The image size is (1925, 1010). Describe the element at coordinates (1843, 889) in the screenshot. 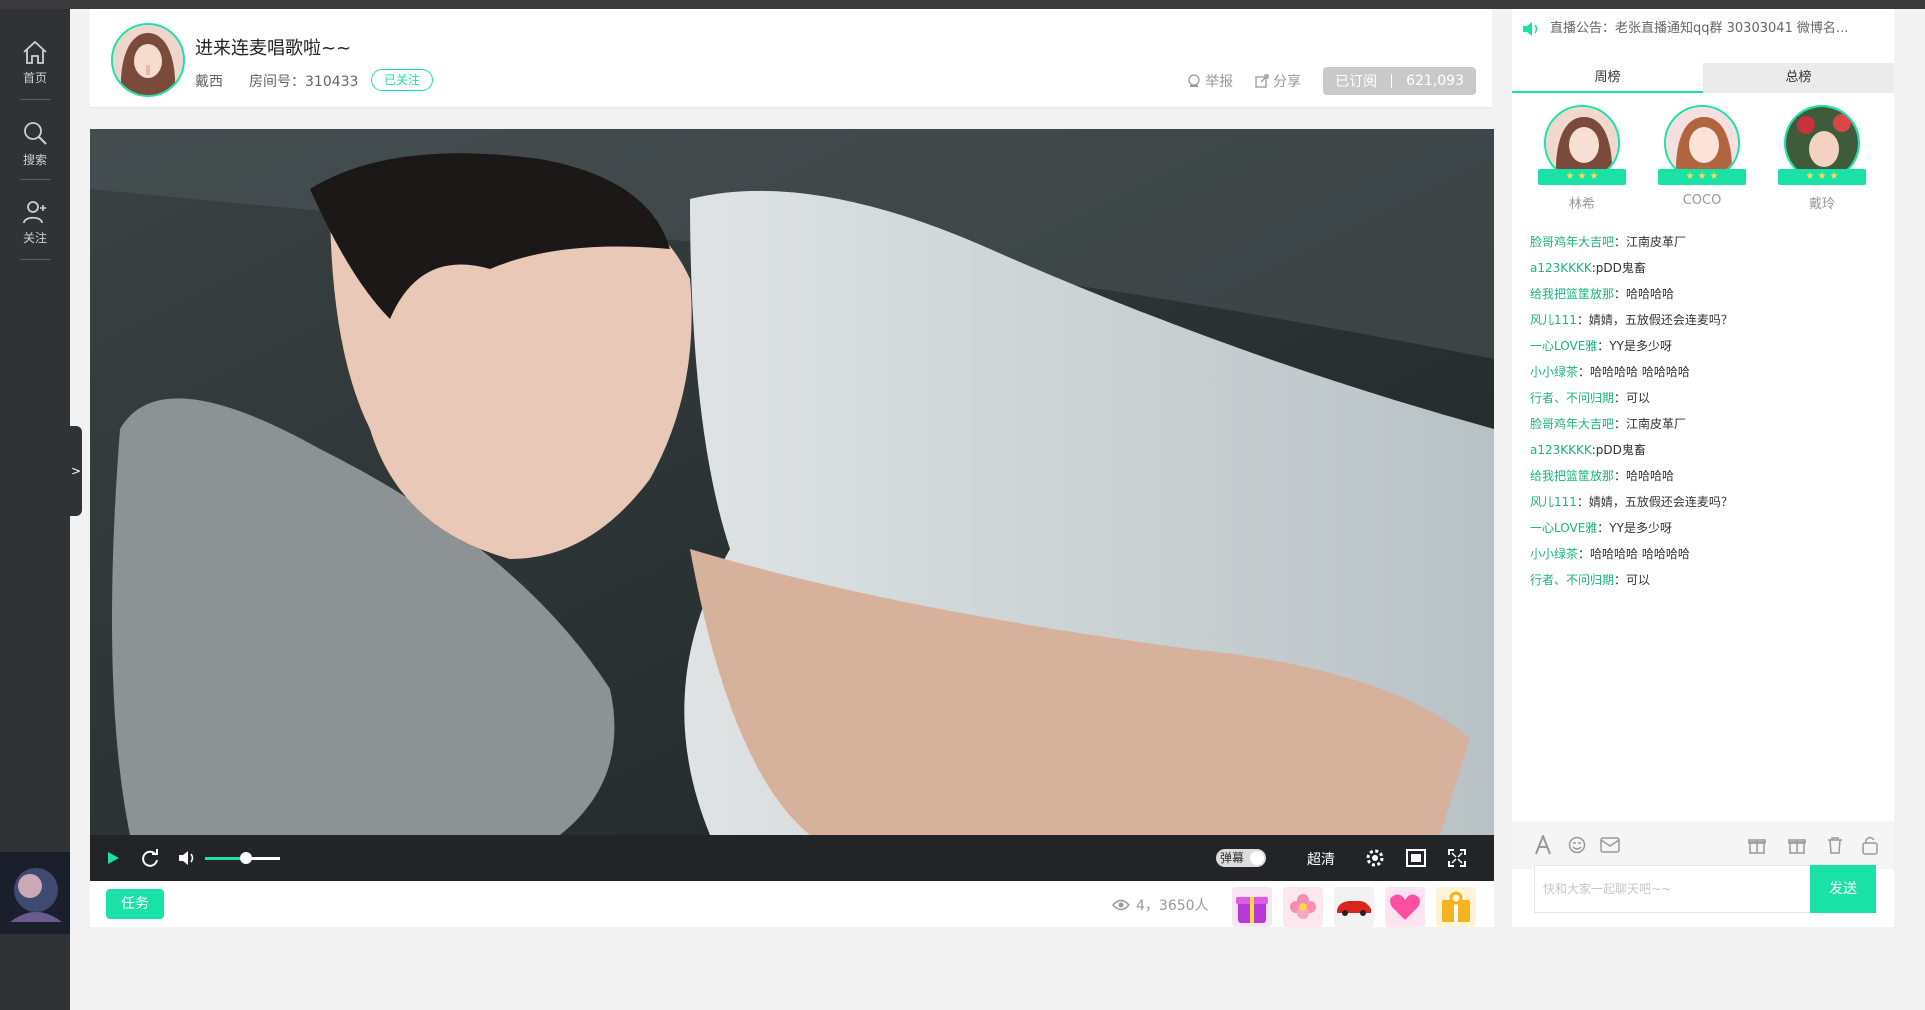

I see `send-button: 发送` at that location.